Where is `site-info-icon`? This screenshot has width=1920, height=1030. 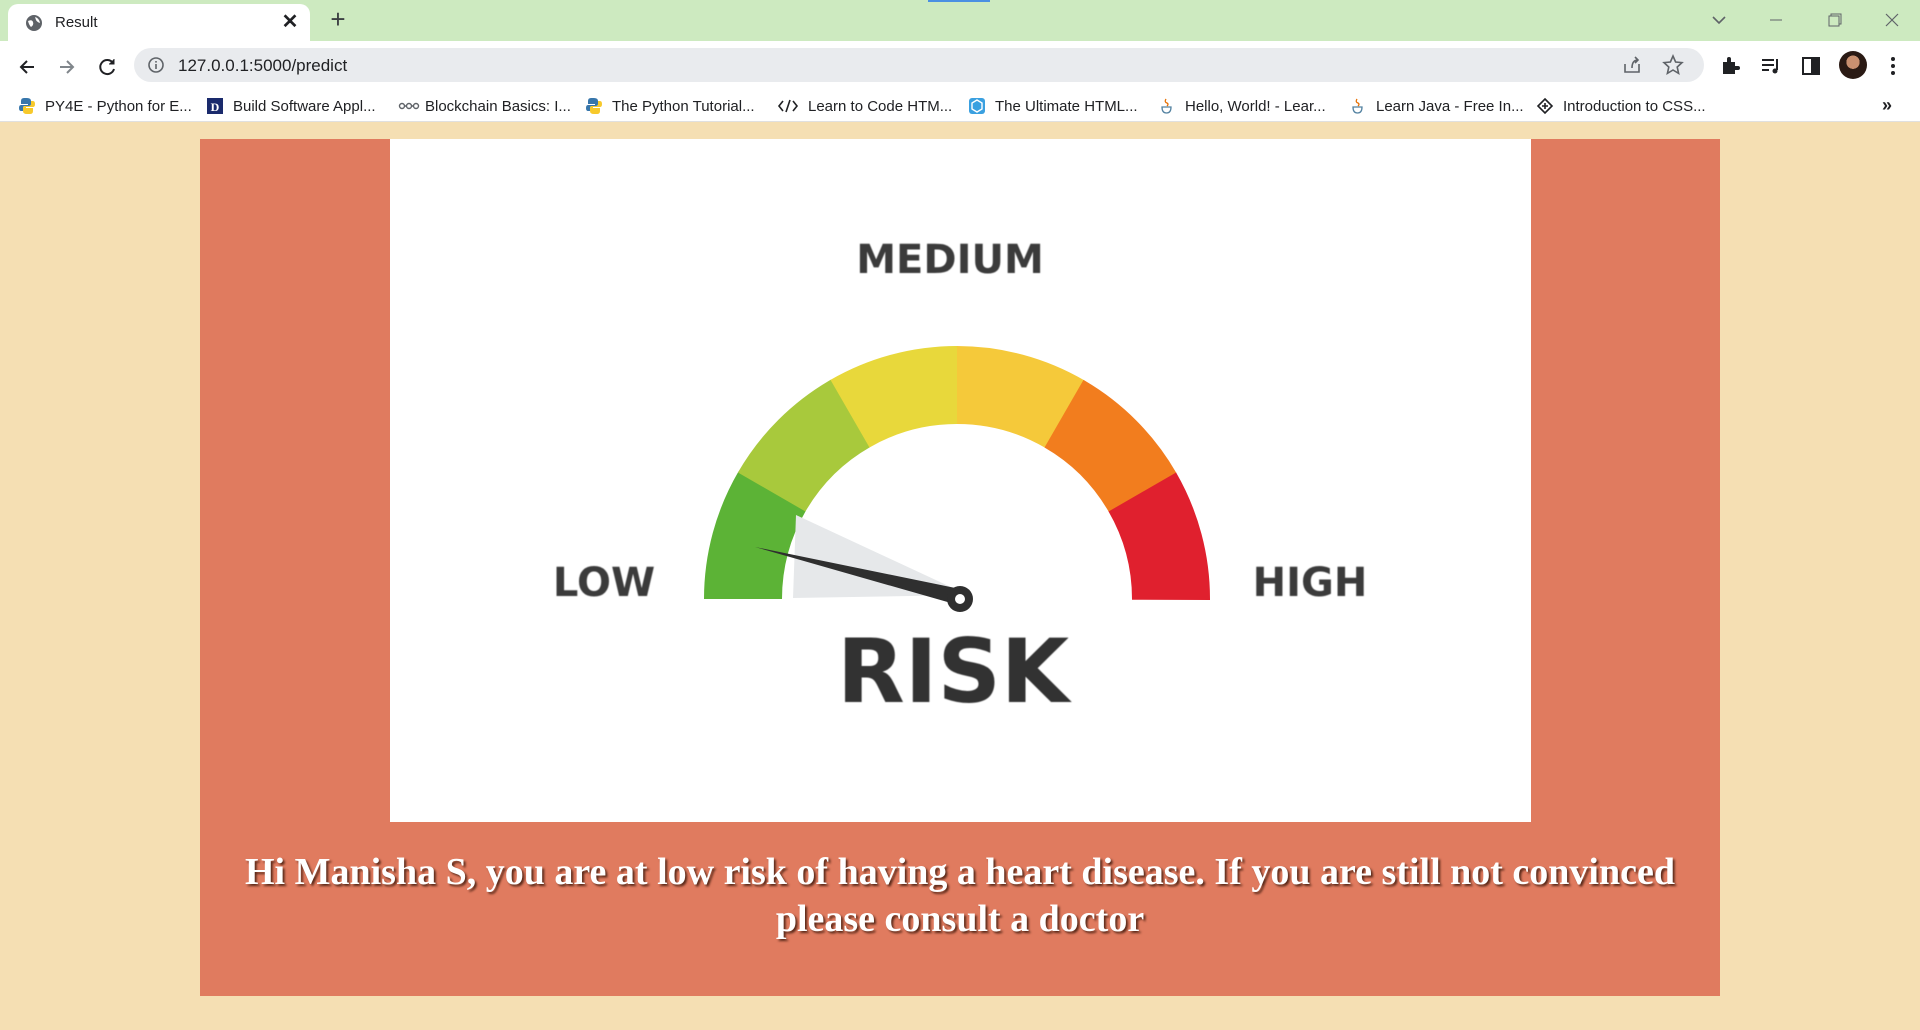 site-info-icon is located at coordinates (156, 65).